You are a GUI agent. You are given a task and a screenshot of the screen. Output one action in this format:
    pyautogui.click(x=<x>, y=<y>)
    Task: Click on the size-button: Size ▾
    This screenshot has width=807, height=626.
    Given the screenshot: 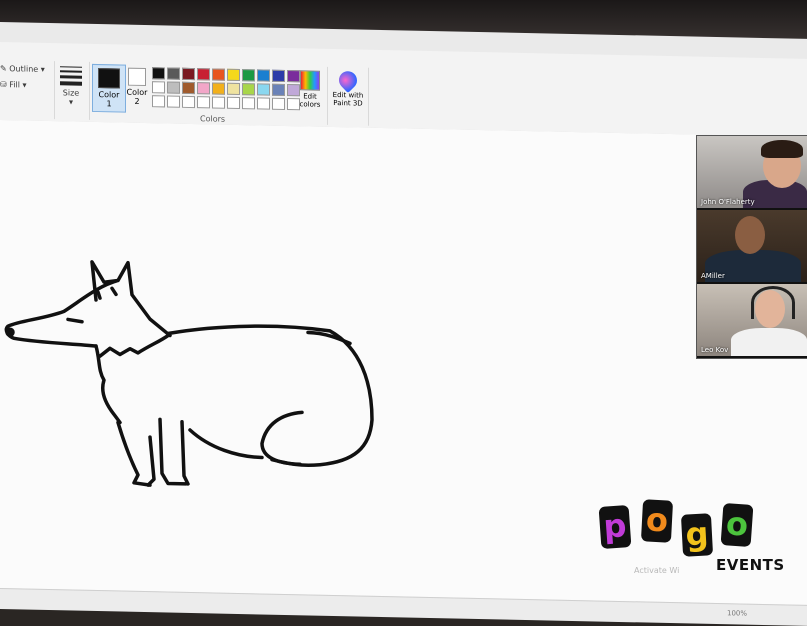 What is the action you would take?
    pyautogui.click(x=71, y=85)
    